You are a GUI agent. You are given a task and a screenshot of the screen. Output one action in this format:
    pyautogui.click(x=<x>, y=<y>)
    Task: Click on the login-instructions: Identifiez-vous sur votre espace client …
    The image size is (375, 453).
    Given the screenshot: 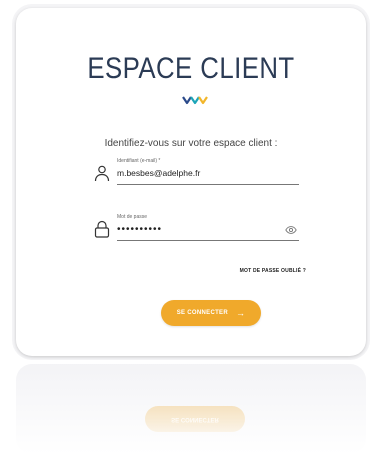 What is the action you would take?
    pyautogui.click(x=191, y=143)
    